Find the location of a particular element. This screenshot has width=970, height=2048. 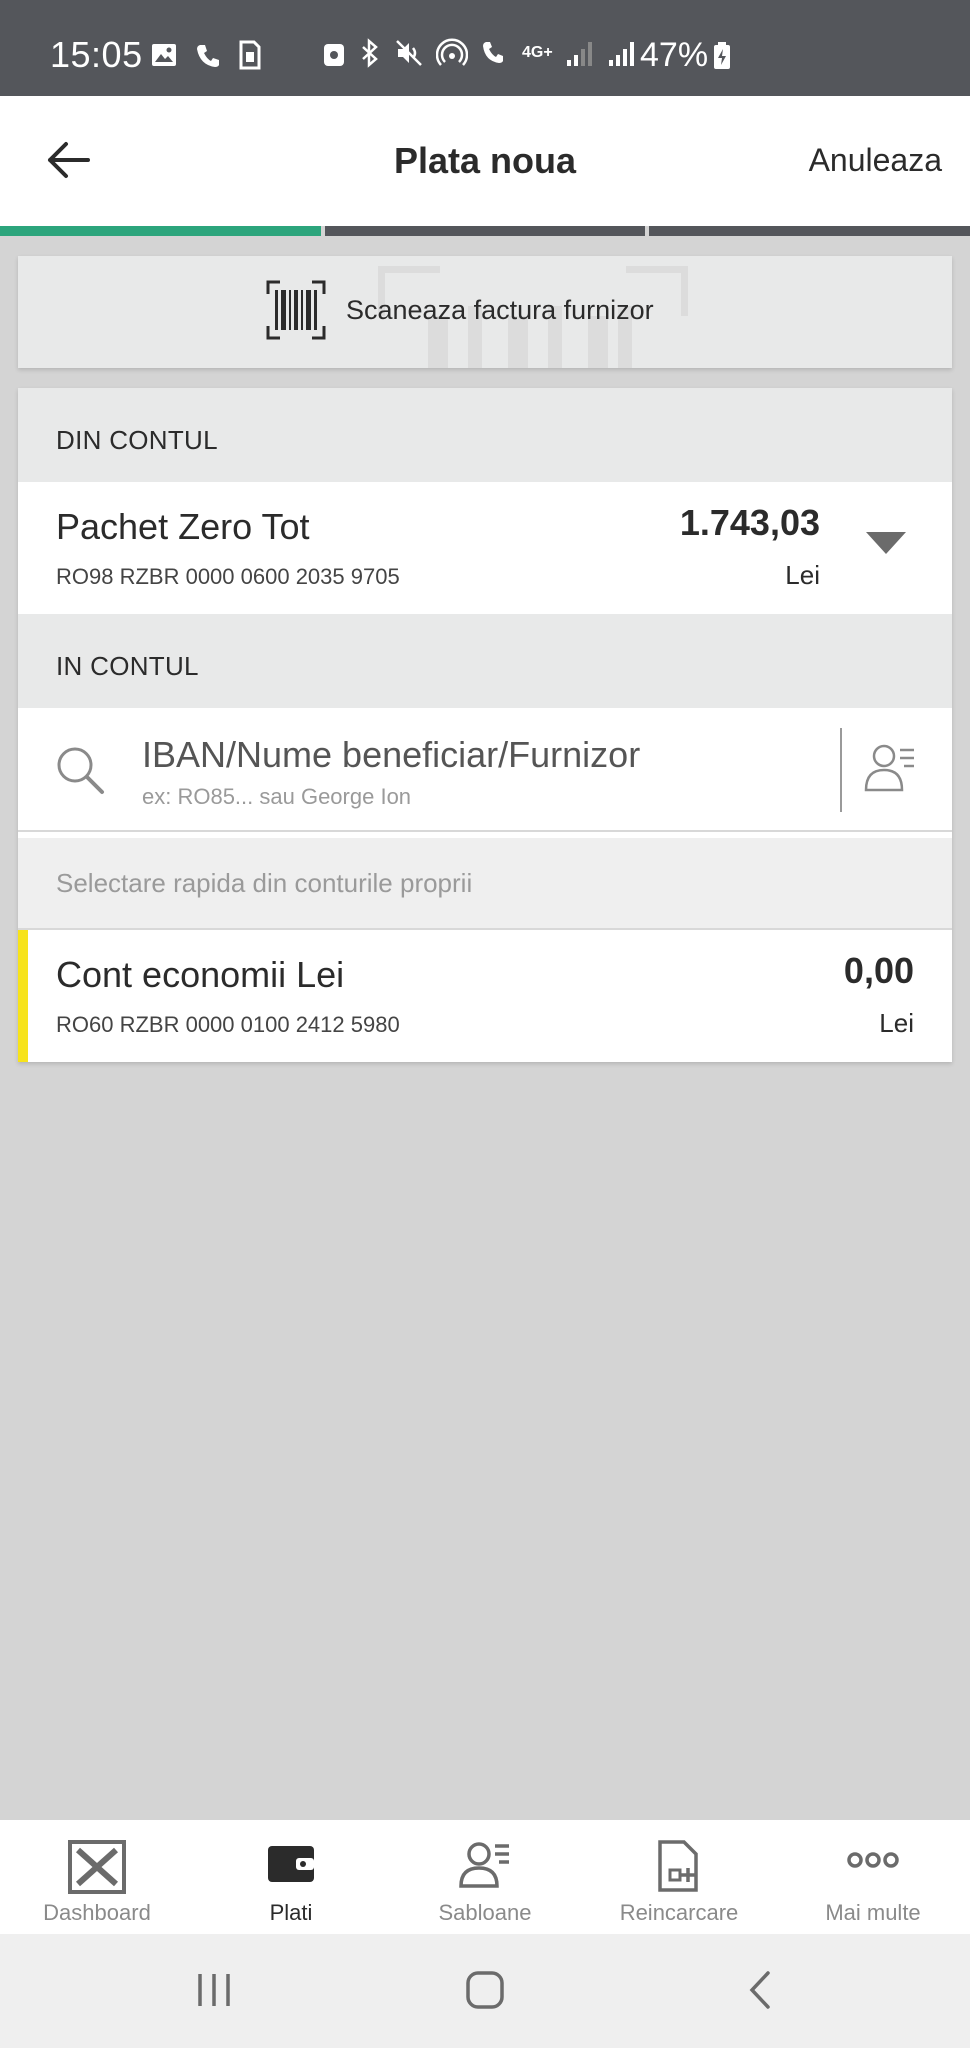

home-icon is located at coordinates (485, 1990).